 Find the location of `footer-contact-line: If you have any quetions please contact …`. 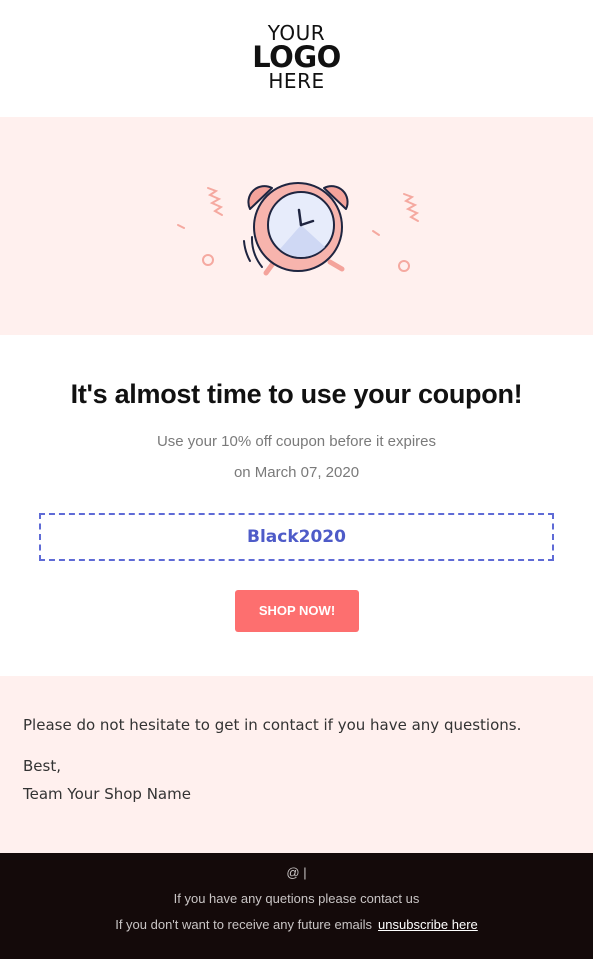

footer-contact-line: If you have any quetions please contact … is located at coordinates (296, 898).